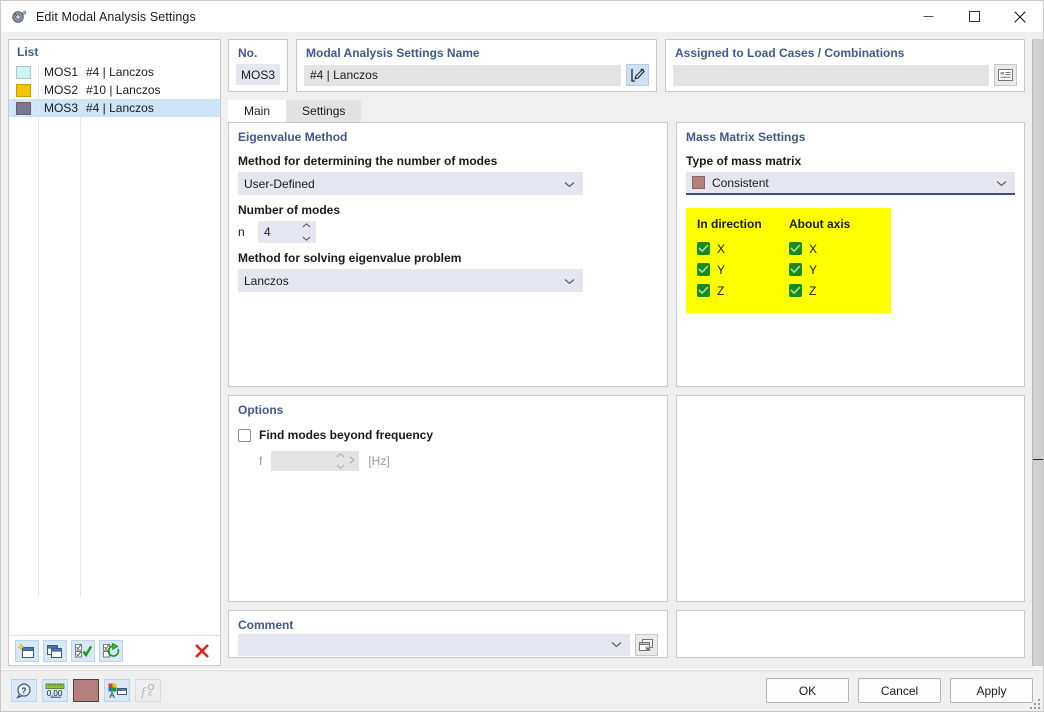 Image resolution: width=1044 pixels, height=712 pixels. What do you see at coordinates (1037, 352) in the screenshot?
I see `vertical-scrollbar` at bounding box center [1037, 352].